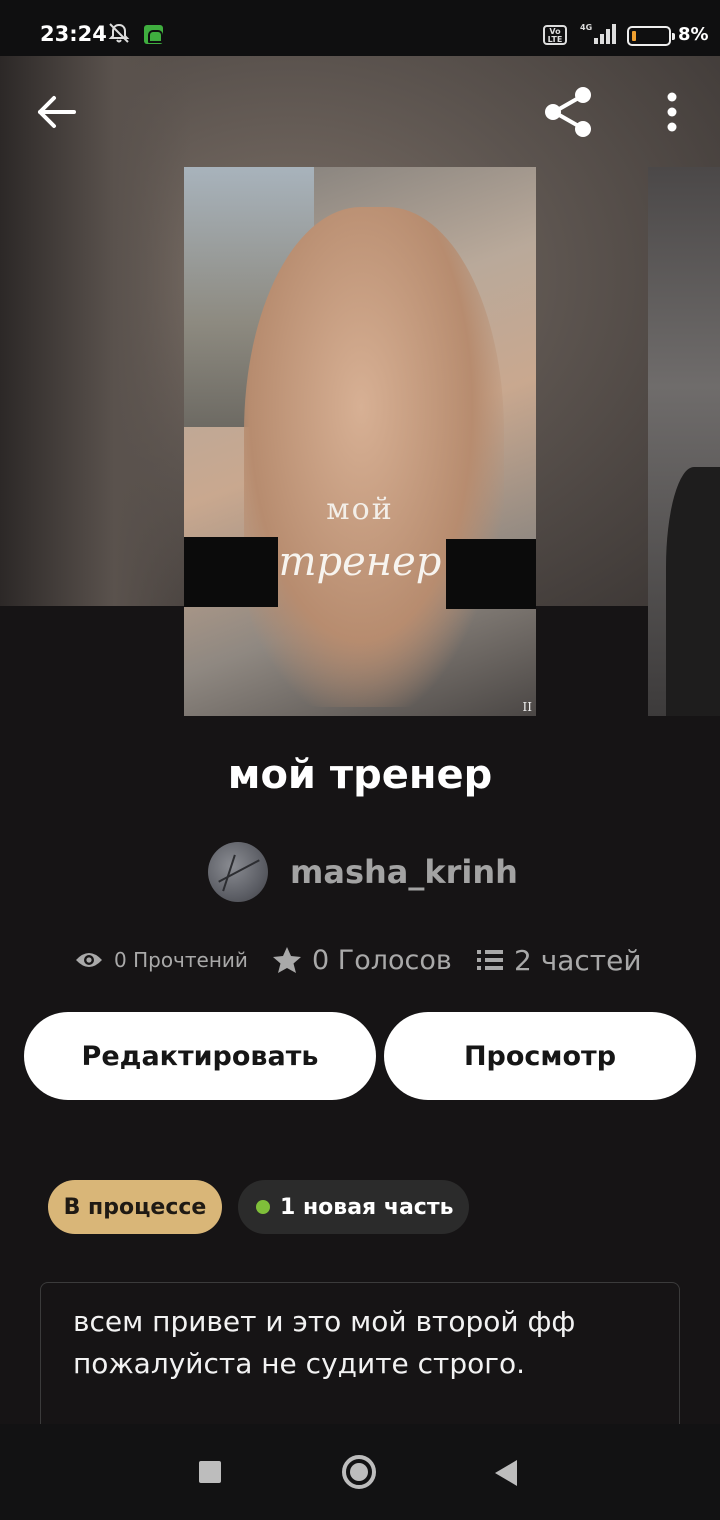  What do you see at coordinates (200, 1056) in the screenshot?
I see `edit-button: Редактировать` at bounding box center [200, 1056].